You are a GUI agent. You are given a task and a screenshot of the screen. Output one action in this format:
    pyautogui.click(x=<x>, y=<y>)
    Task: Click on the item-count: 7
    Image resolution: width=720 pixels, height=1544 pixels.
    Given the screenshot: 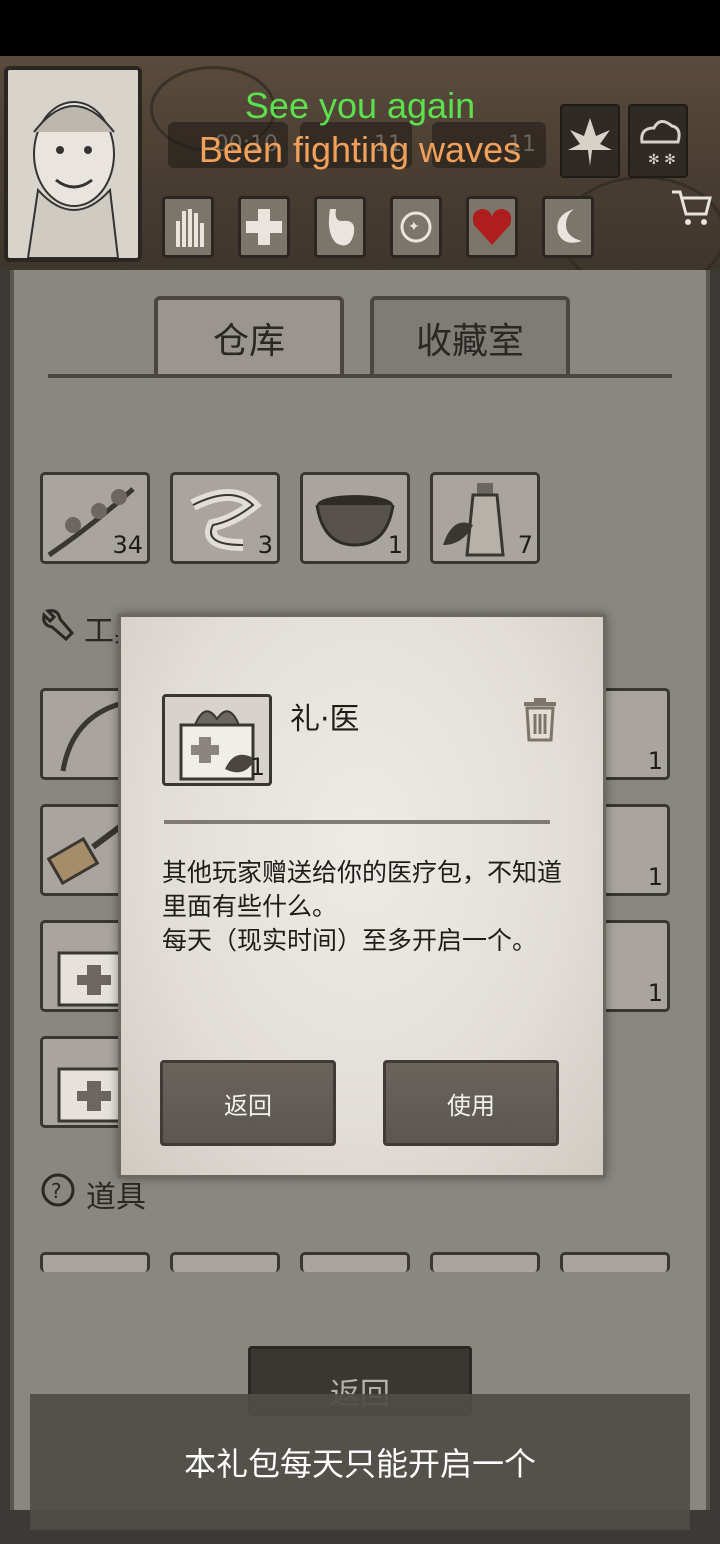 What is the action you would take?
    pyautogui.click(x=525, y=545)
    